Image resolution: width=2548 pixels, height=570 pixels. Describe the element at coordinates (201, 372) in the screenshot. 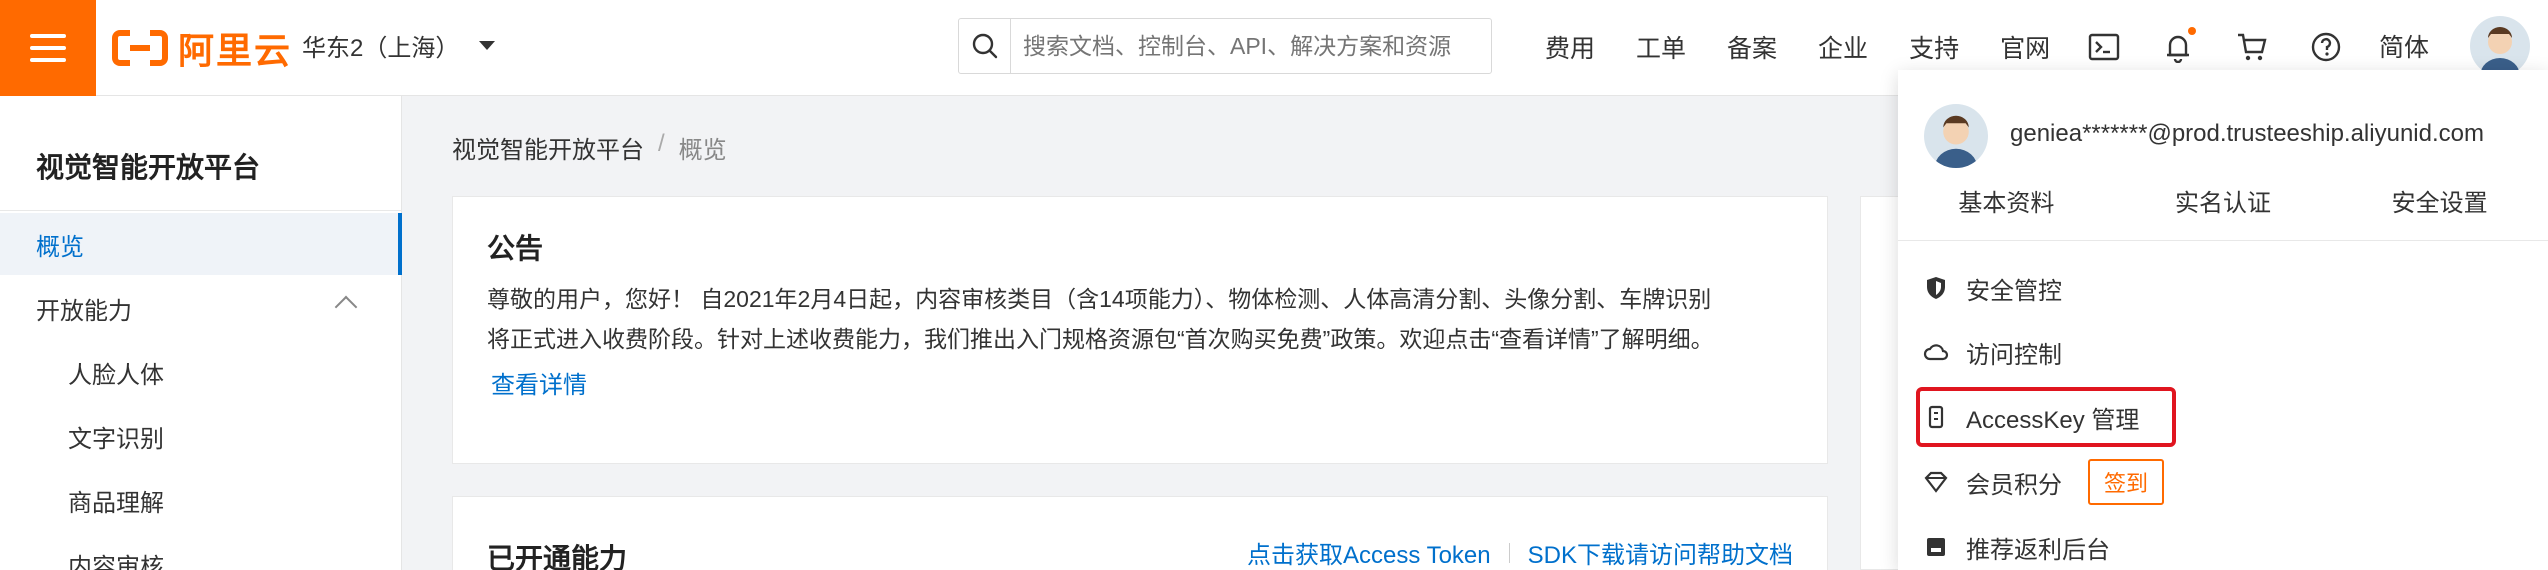

I see `sidebar-item-face-body: 人脸人体` at that location.